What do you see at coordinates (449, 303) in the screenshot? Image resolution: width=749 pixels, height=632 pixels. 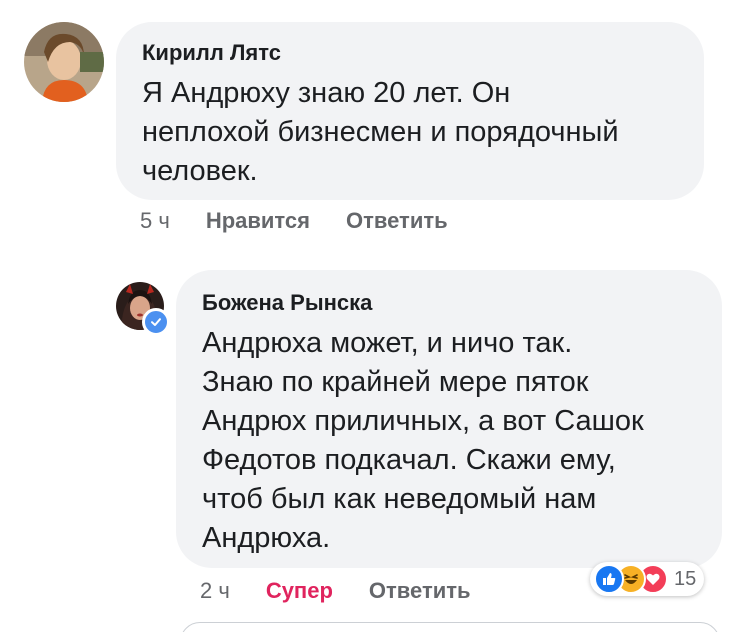 I see `comment-author: Божена Рынска` at bounding box center [449, 303].